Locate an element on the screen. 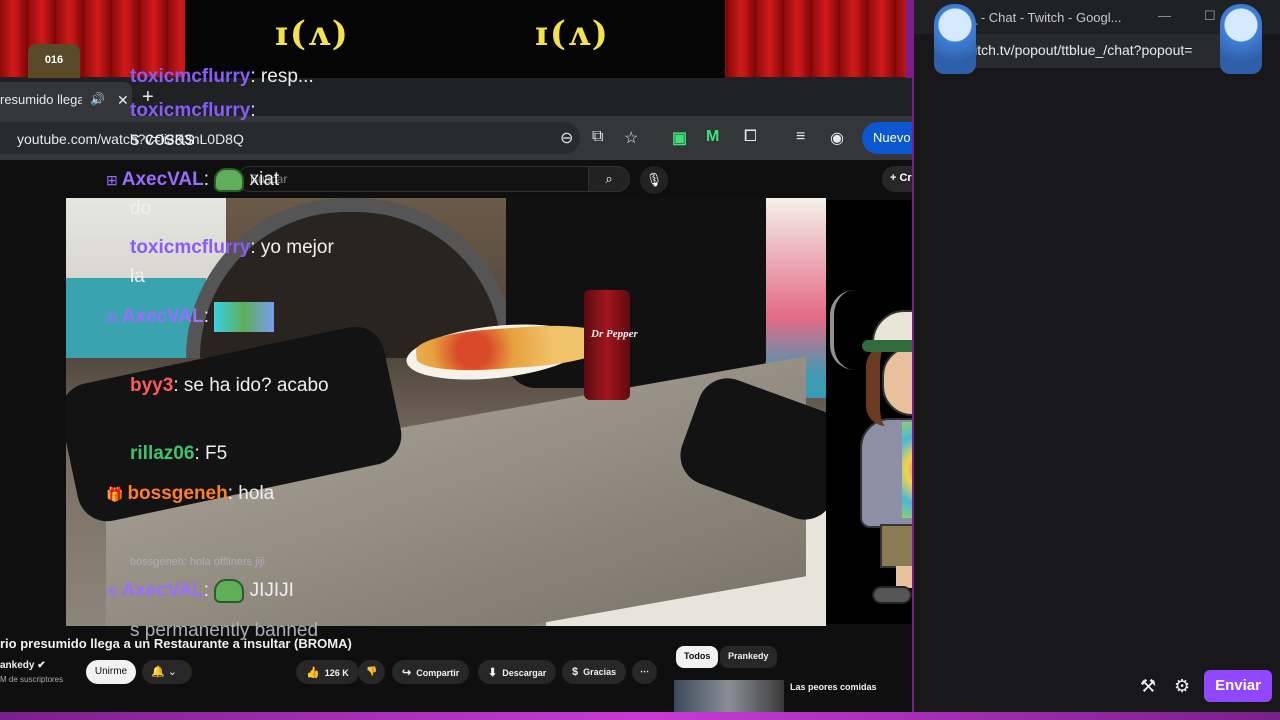 This screenshot has width=1280, height=720. chat-message: toxicmcflurry: yo mejor is located at coordinates (232, 247).